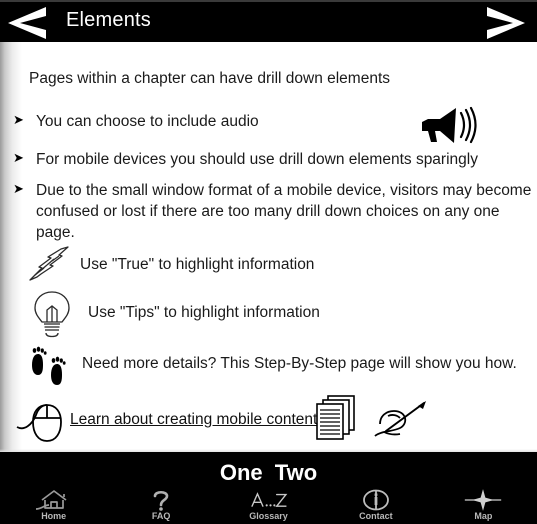 This screenshot has height=524, width=537. I want to click on chapter-tab-one: One, so click(241, 472).